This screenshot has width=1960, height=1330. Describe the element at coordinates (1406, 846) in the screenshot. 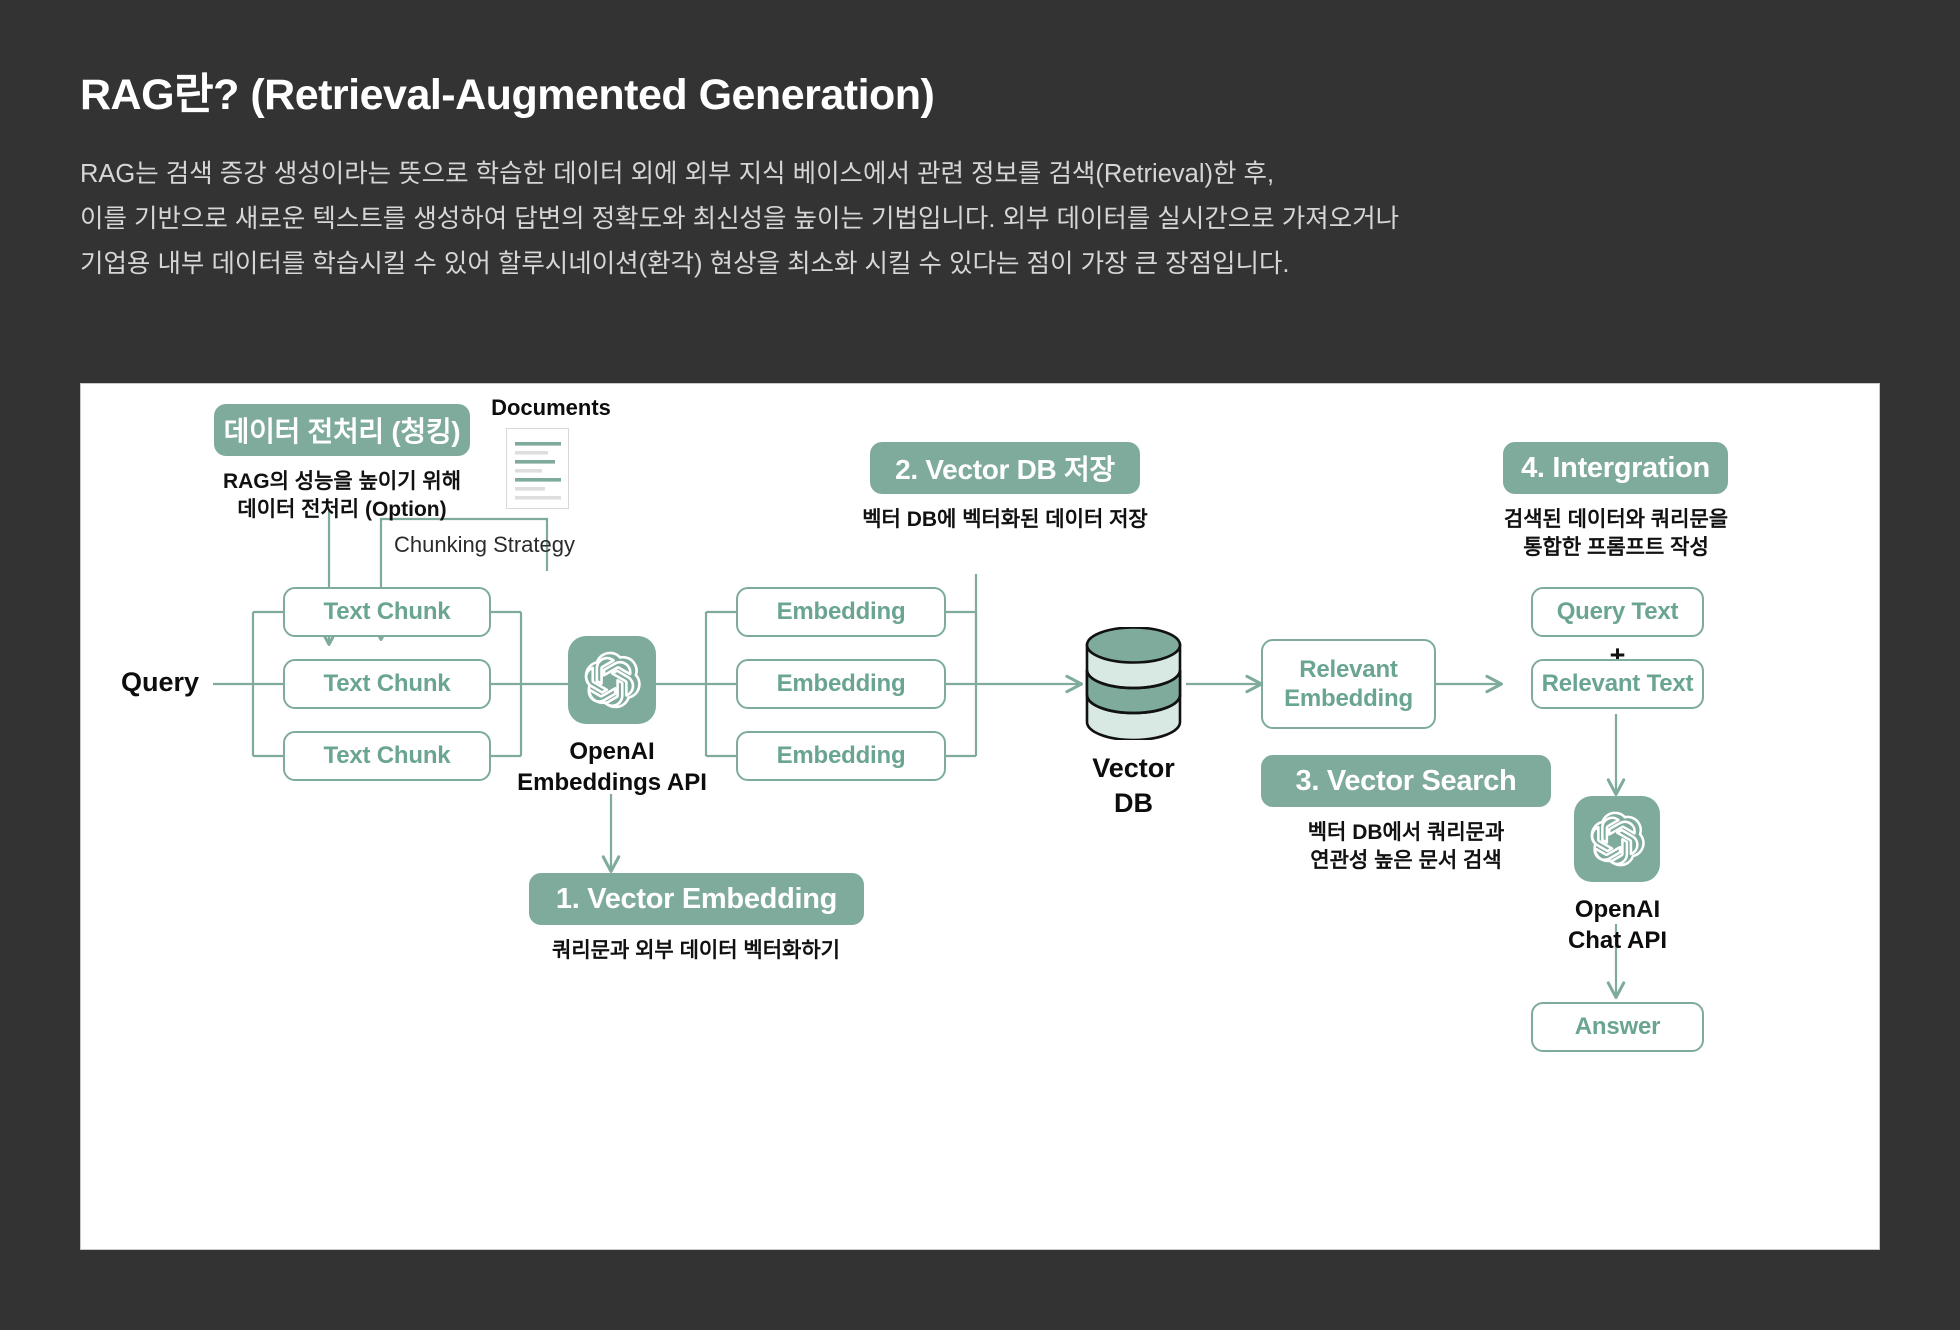

I see `caption-step3: 벡터 DB에서 쿼리문과 연관성 높은 문서 검색` at that location.